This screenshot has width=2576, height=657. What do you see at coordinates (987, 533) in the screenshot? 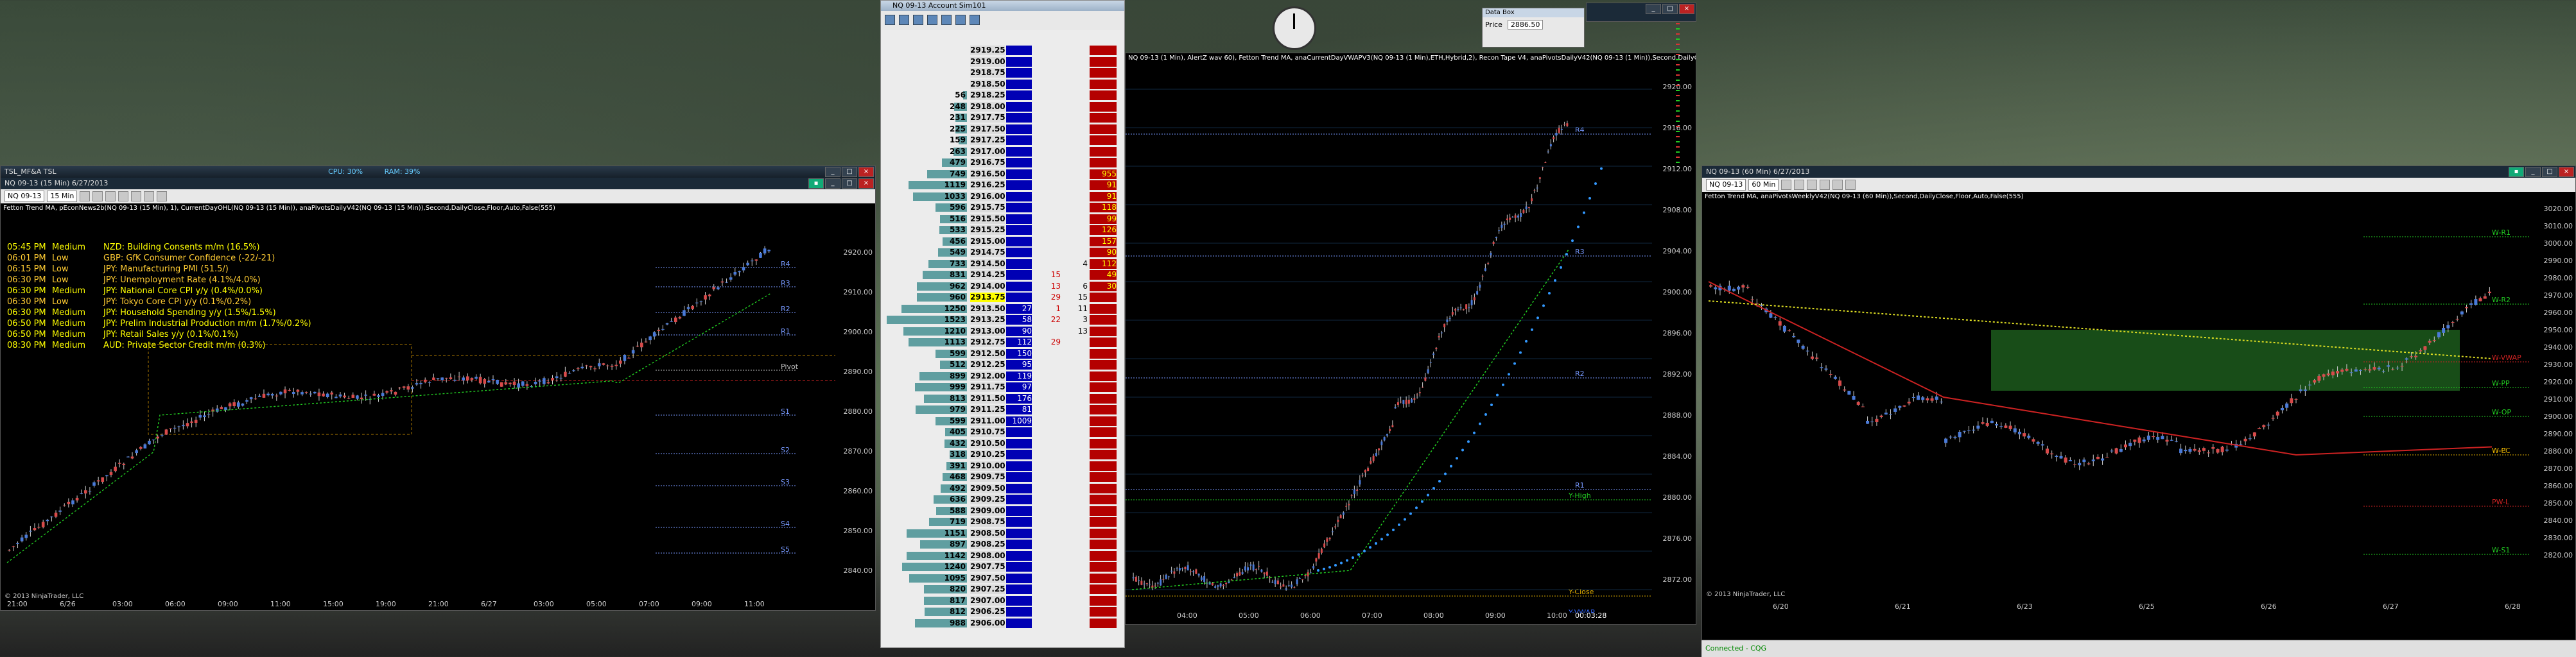
I see `price-cell: 2908.50` at bounding box center [987, 533].